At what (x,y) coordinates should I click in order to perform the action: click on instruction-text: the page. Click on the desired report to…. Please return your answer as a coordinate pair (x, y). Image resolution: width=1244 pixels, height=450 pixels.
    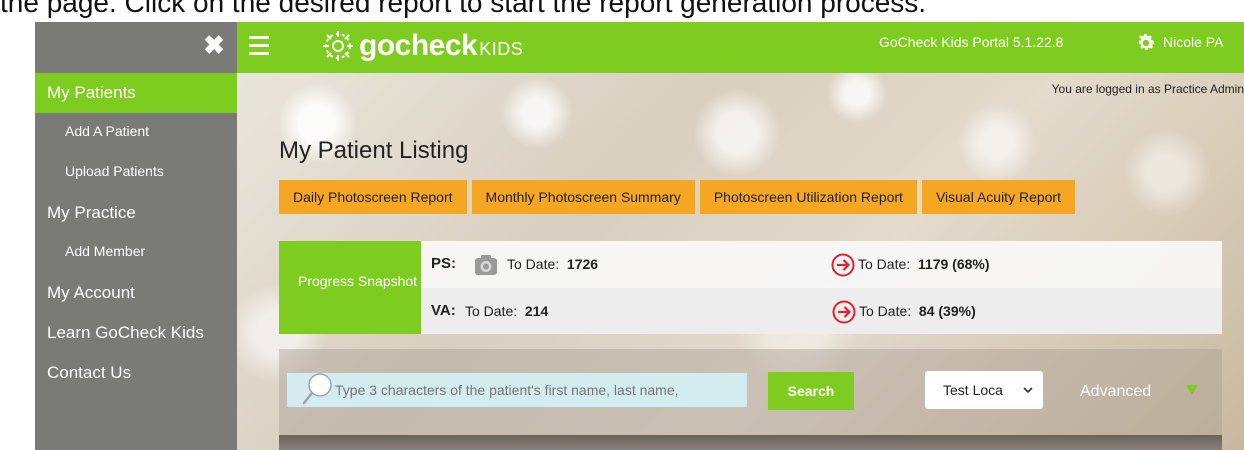
    Looking at the image, I should click on (463, 9).